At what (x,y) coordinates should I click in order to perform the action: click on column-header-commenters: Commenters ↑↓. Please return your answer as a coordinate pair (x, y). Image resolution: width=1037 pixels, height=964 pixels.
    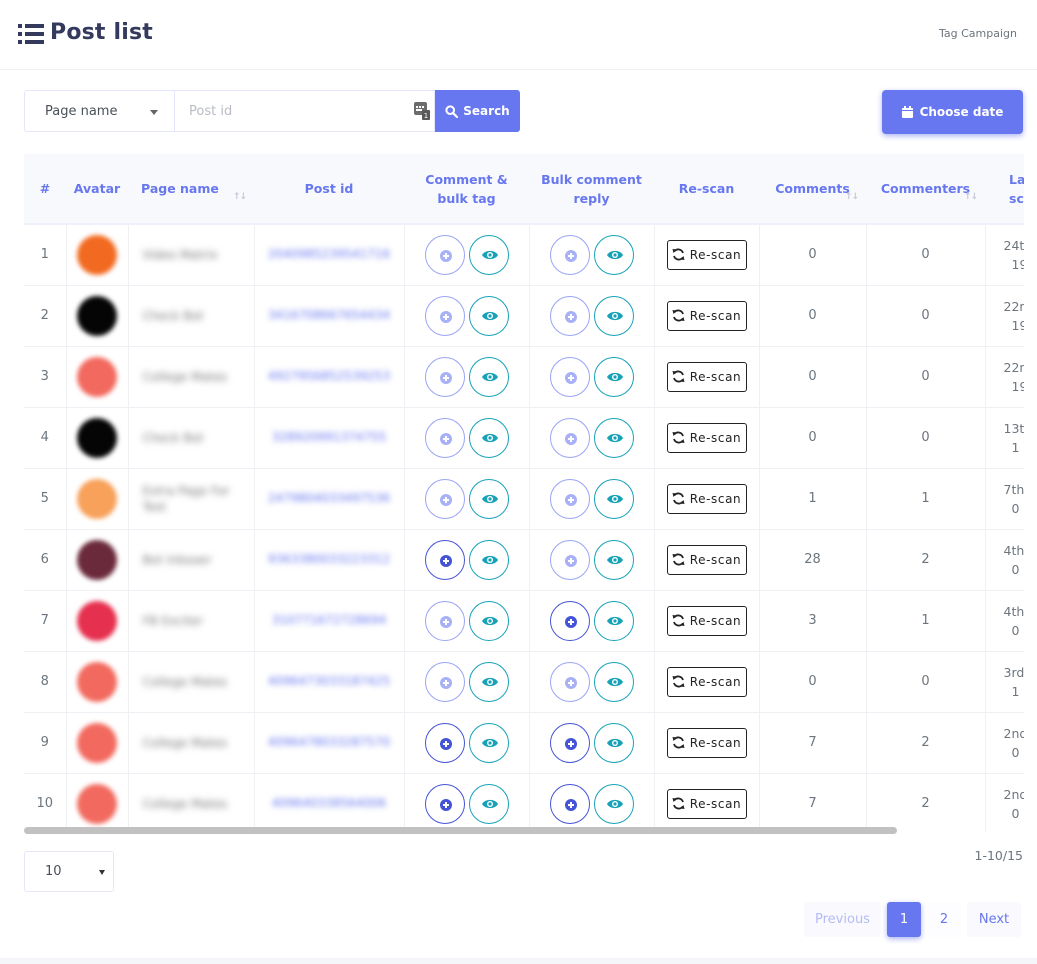
    Looking at the image, I should click on (925, 189).